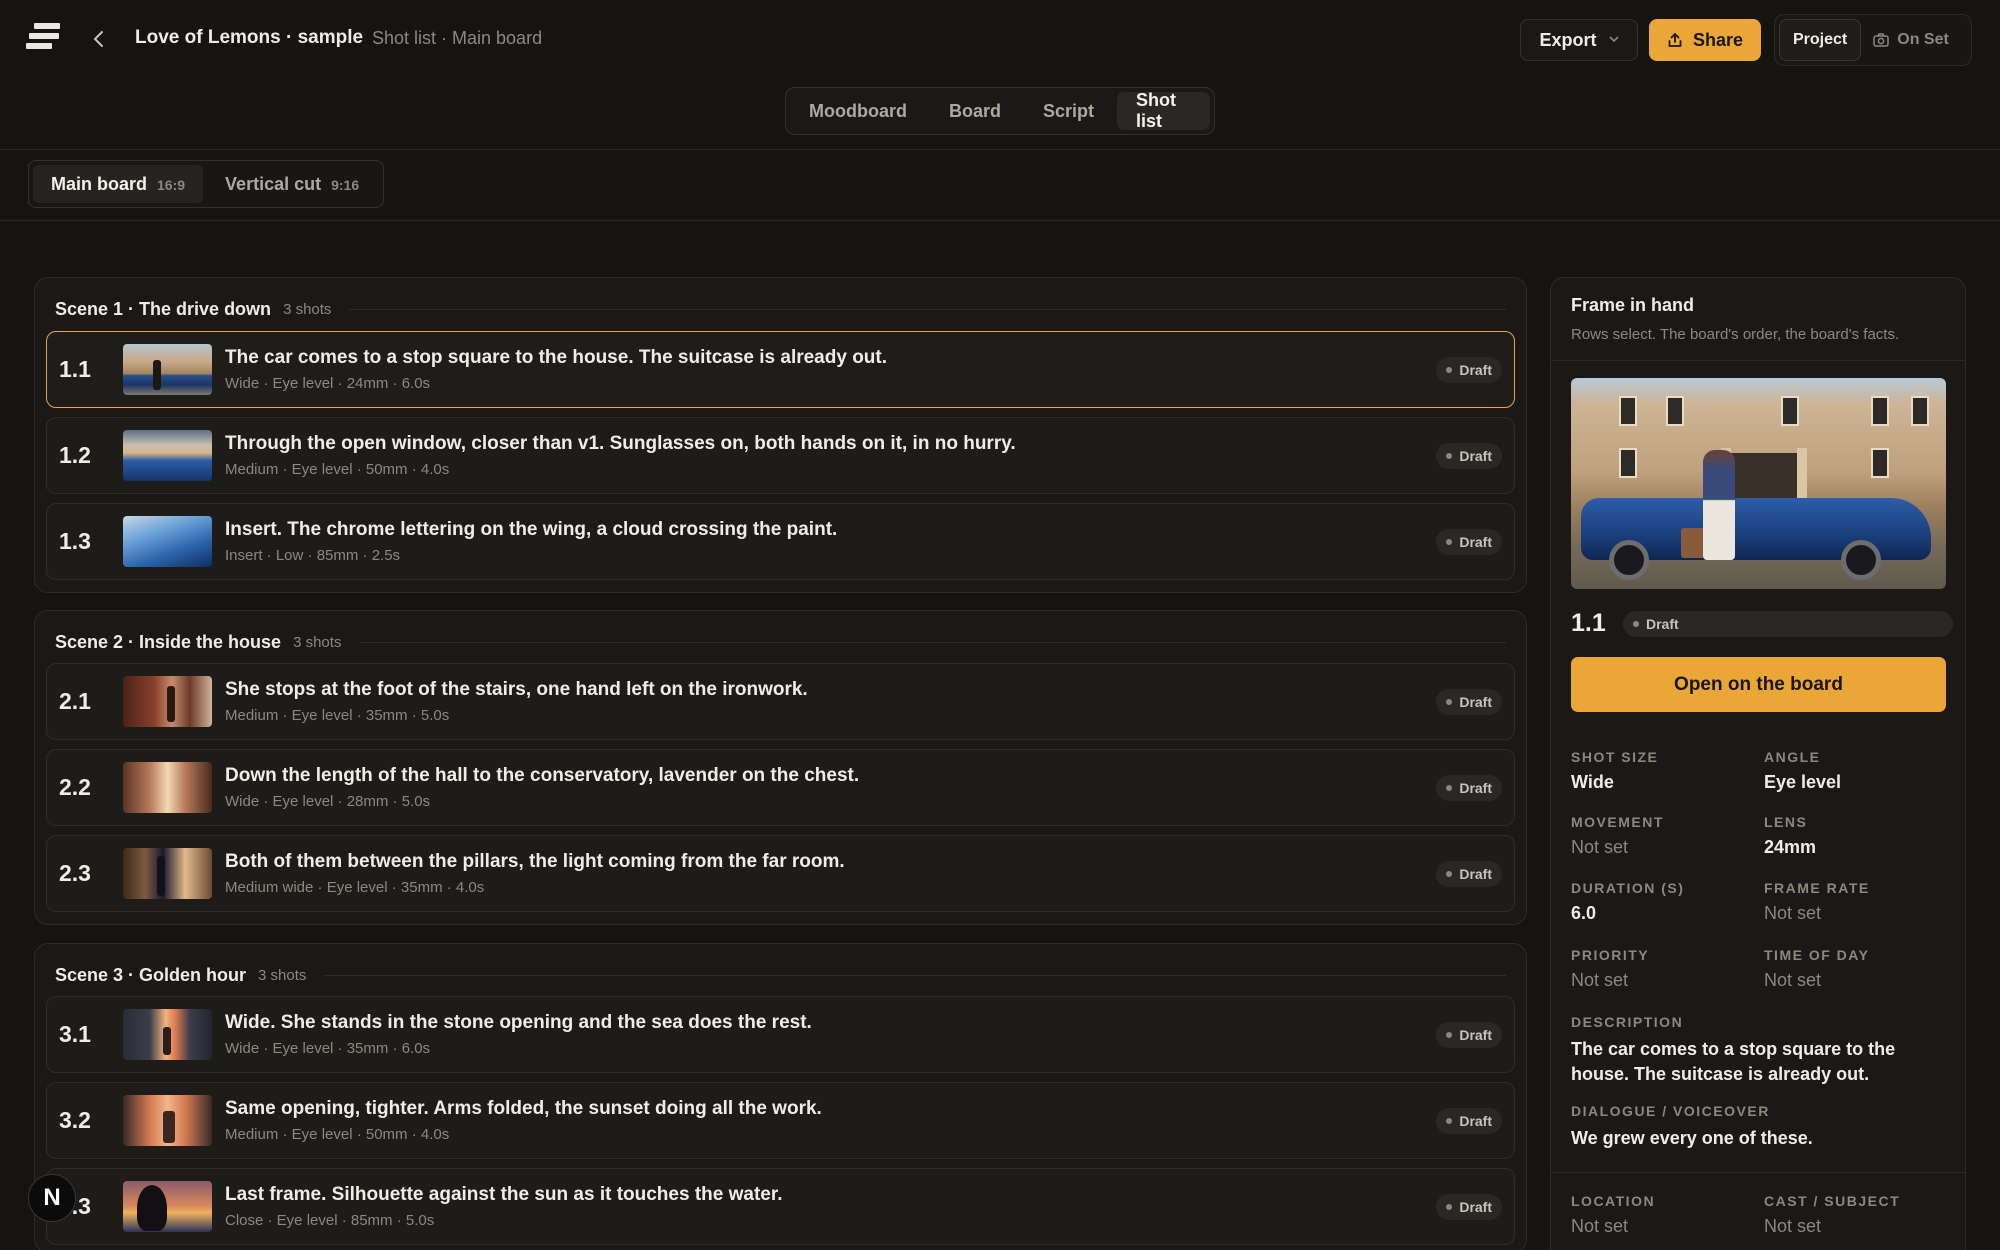  I want to click on field-duration: DURATION (S) 6.0, so click(1661, 902).